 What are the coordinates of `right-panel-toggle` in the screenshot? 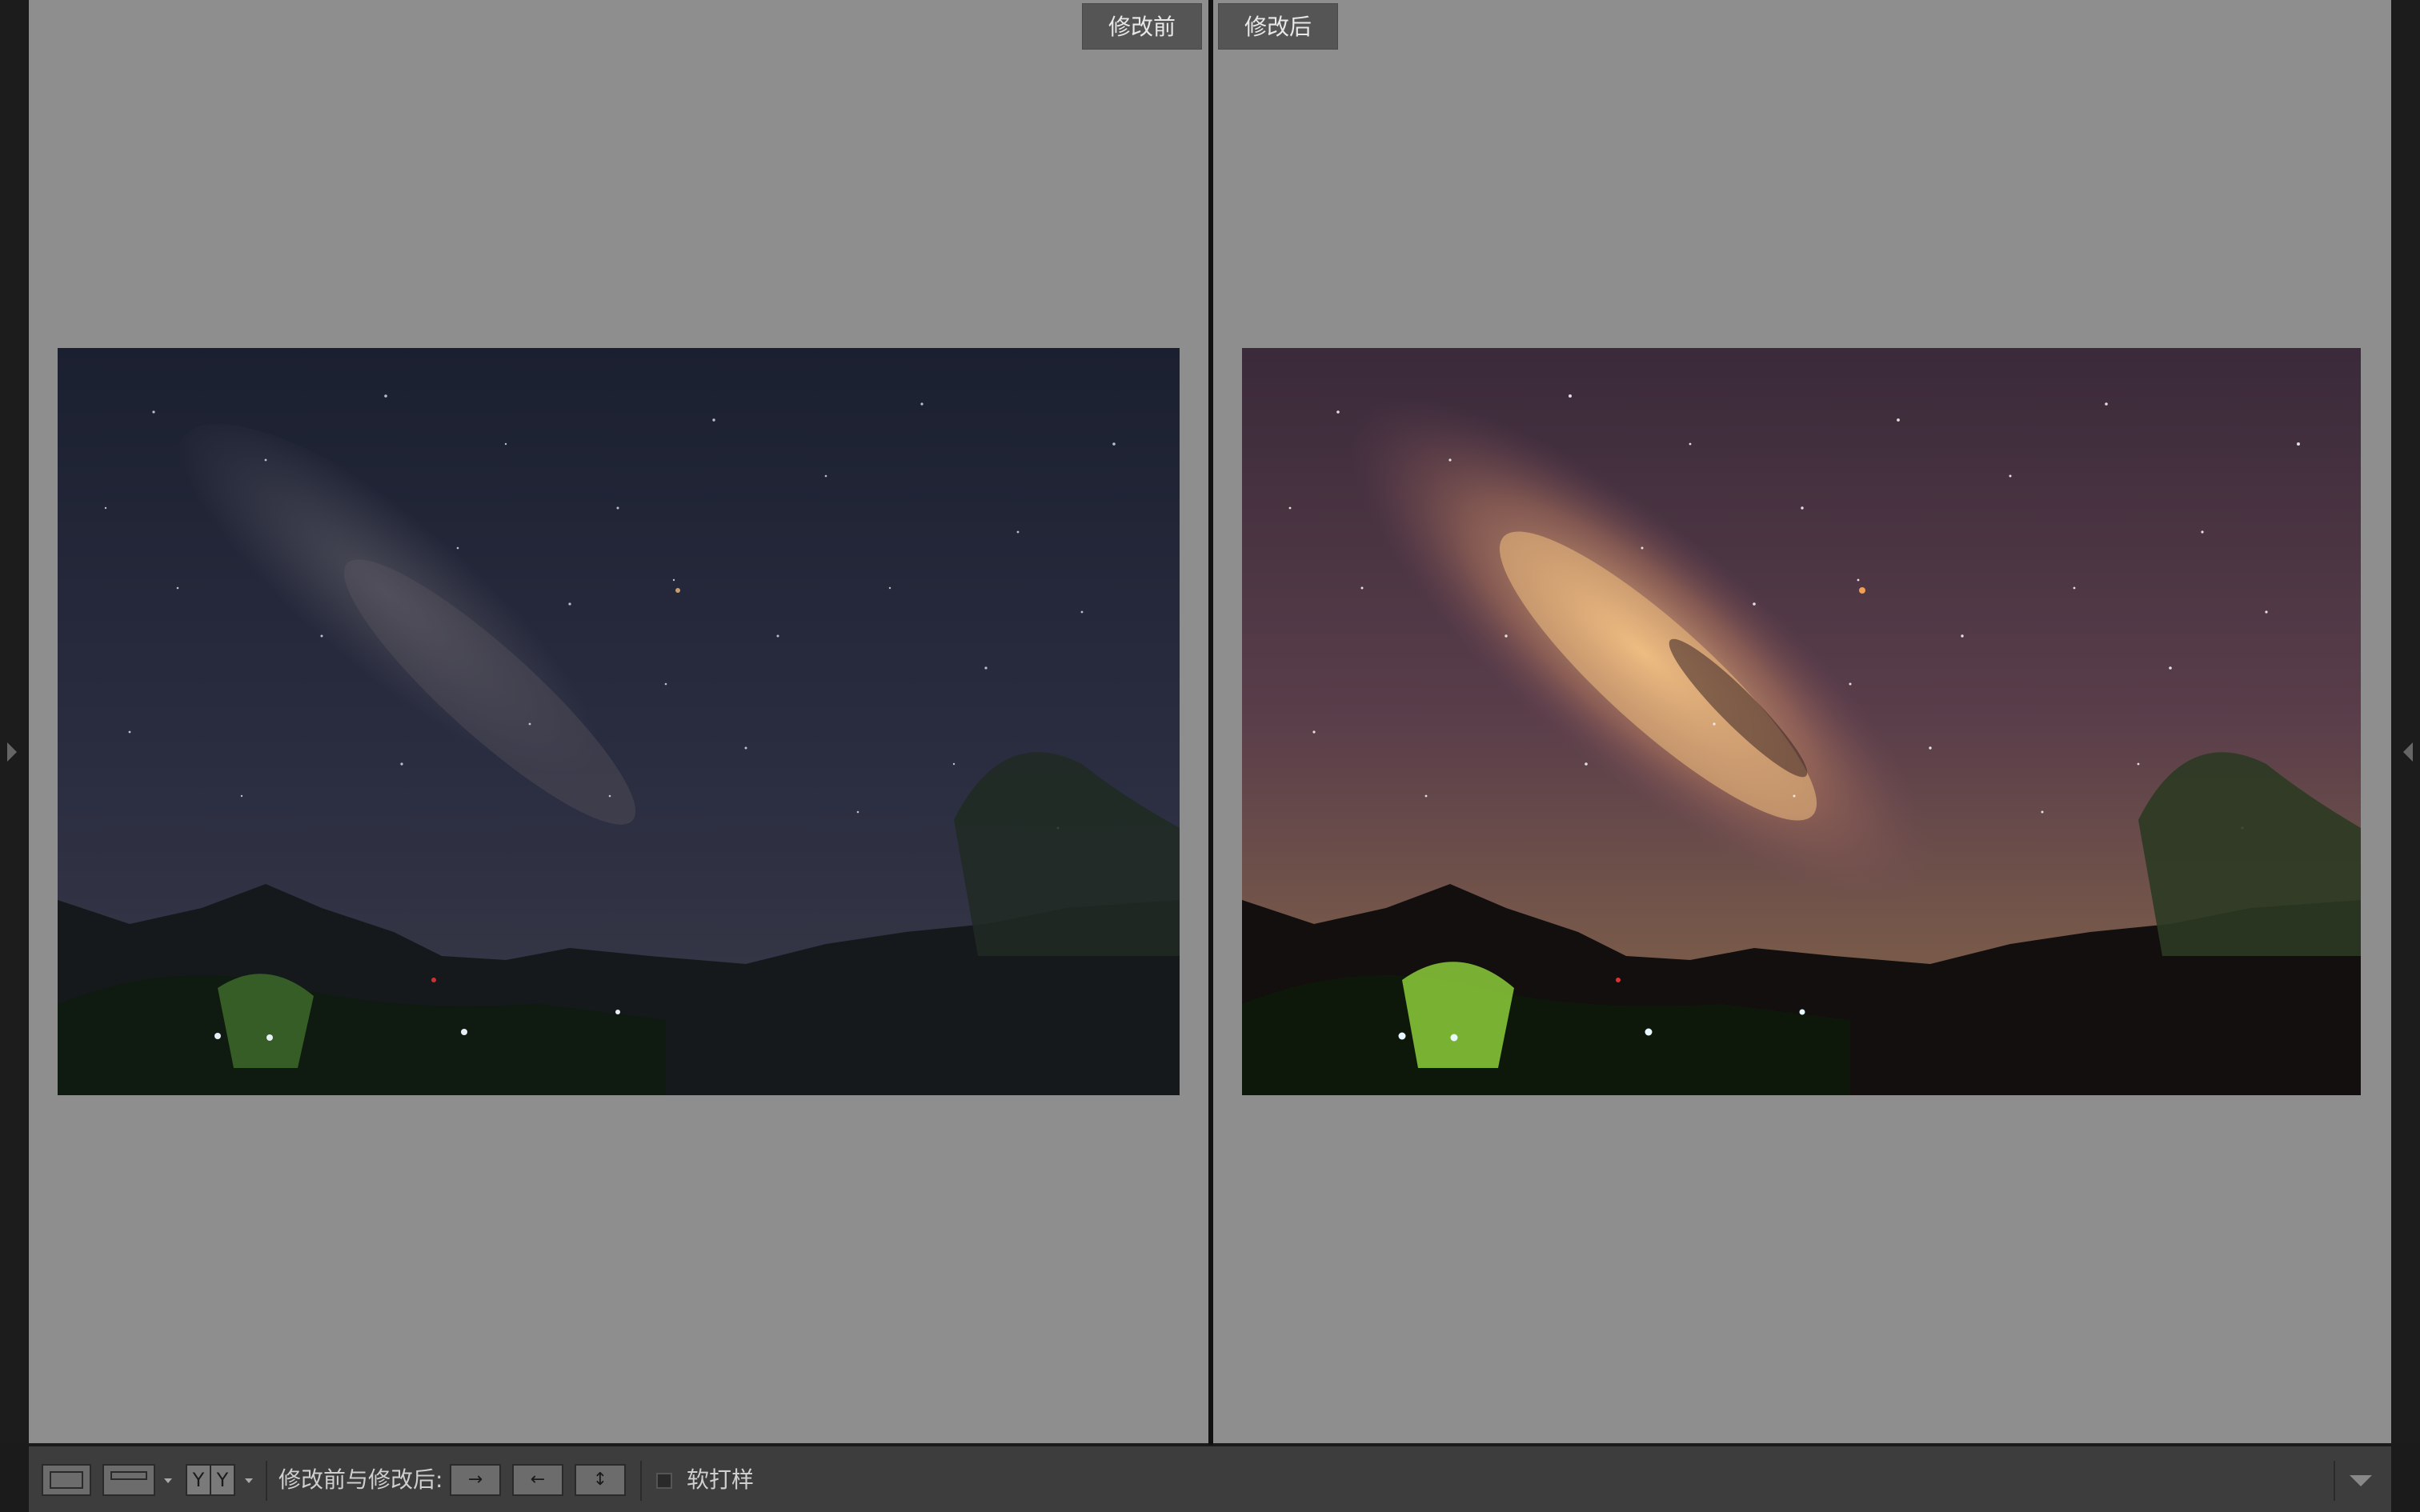 It's located at (2406, 722).